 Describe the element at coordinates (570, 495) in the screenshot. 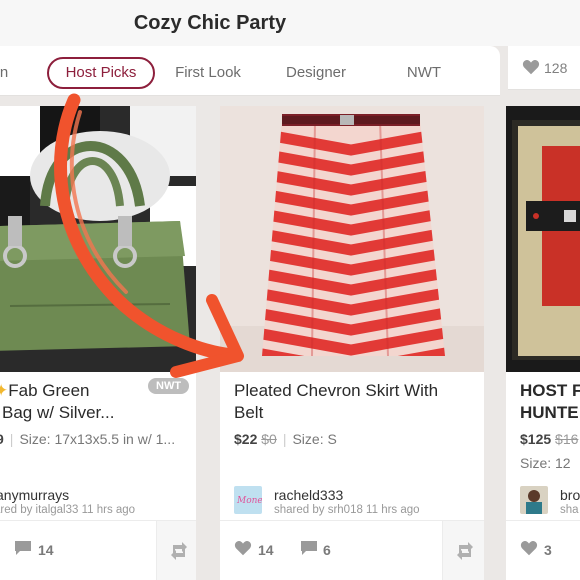

I see `seller-username: bro` at that location.